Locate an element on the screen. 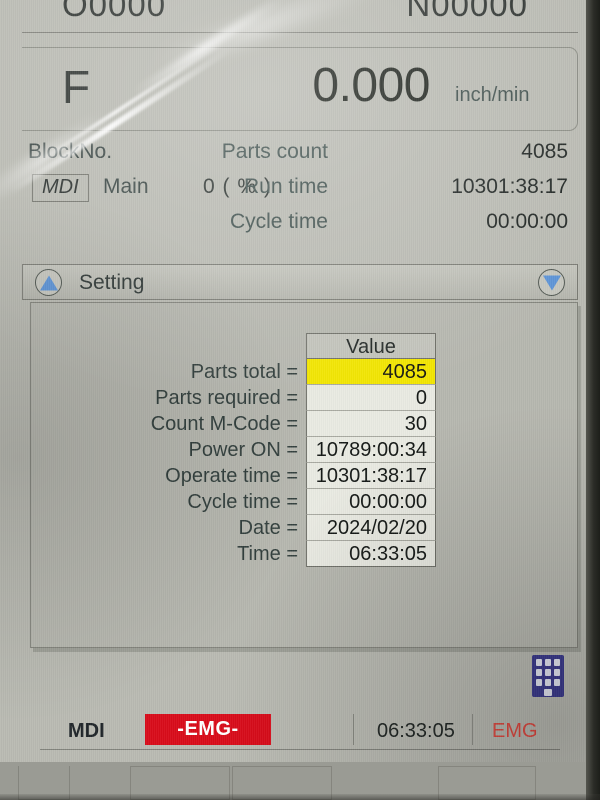 This screenshot has height=800, width=600. setting-value: 0 is located at coordinates (371, 398).